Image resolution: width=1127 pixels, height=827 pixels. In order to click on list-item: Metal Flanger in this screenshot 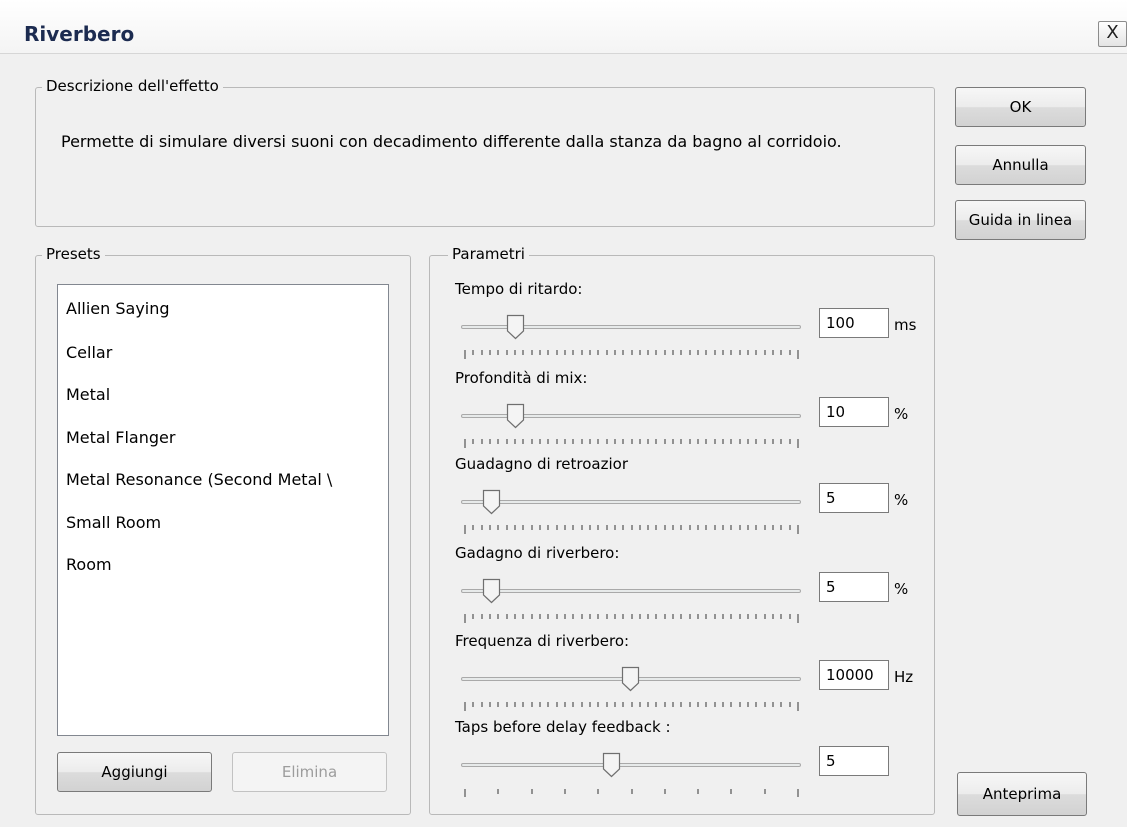, I will do `click(227, 437)`.